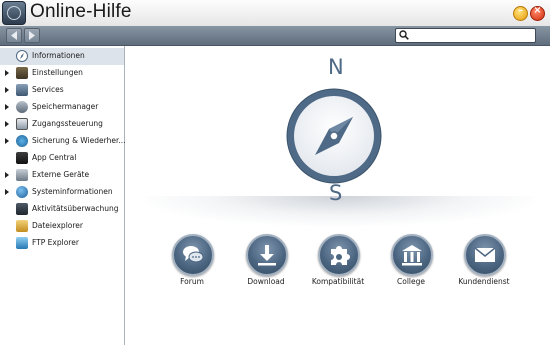  What do you see at coordinates (48, 89) in the screenshot?
I see `sidebar-item-label: Services` at bounding box center [48, 89].